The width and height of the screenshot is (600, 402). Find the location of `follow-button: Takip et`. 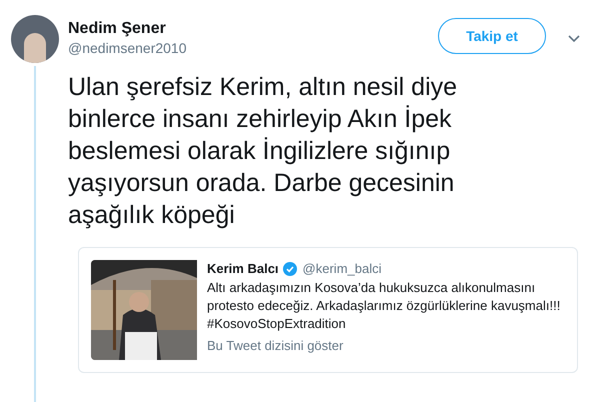

follow-button: Takip et is located at coordinates (492, 36).